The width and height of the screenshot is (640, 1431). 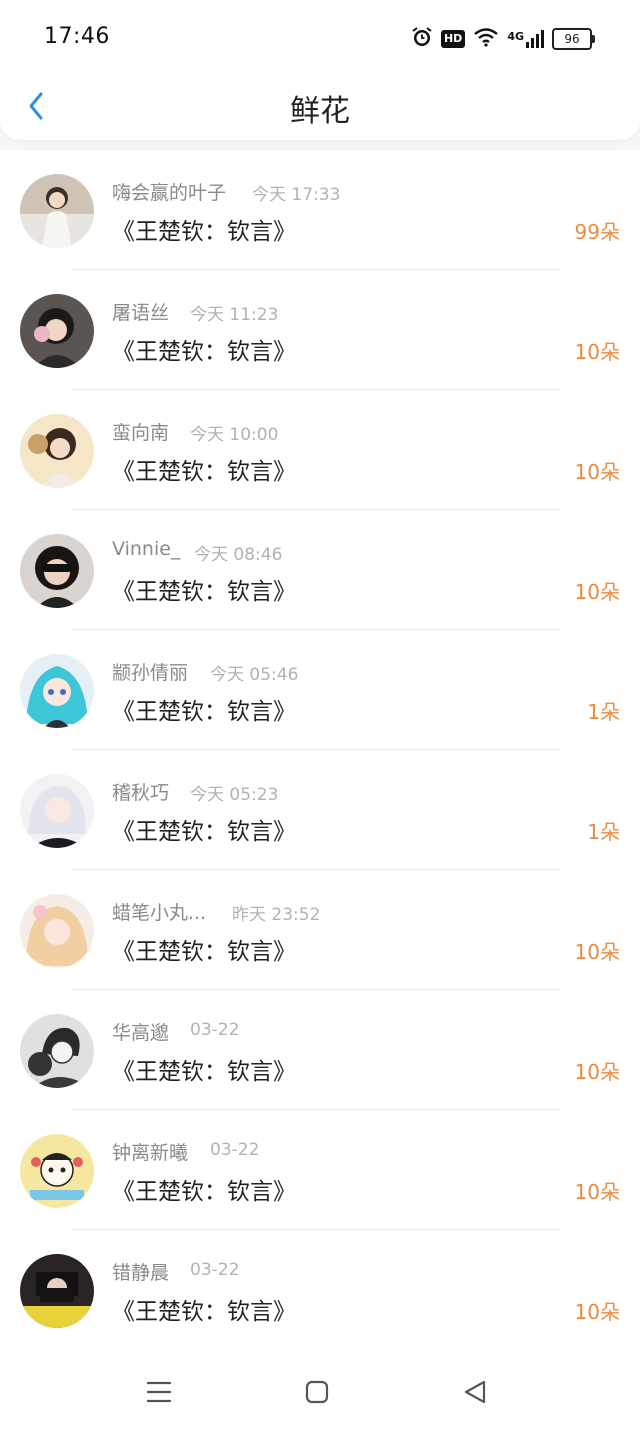 I want to click on list-item: 错静晨 03-22 《王楚钦：钦言》 10朵, so click(x=320, y=1290).